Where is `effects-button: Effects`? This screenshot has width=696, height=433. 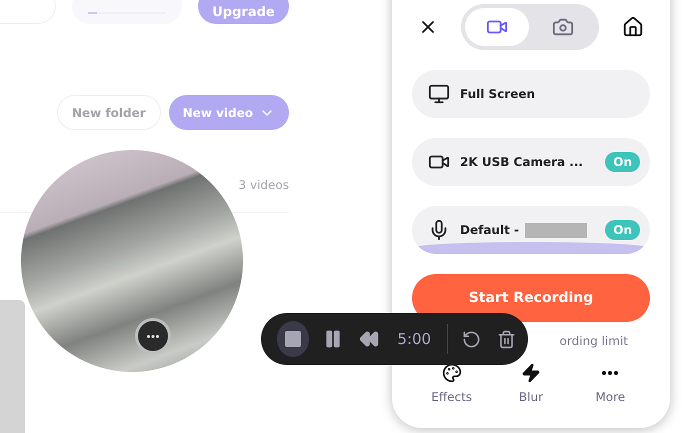
effects-button: Effects is located at coordinates (451, 383).